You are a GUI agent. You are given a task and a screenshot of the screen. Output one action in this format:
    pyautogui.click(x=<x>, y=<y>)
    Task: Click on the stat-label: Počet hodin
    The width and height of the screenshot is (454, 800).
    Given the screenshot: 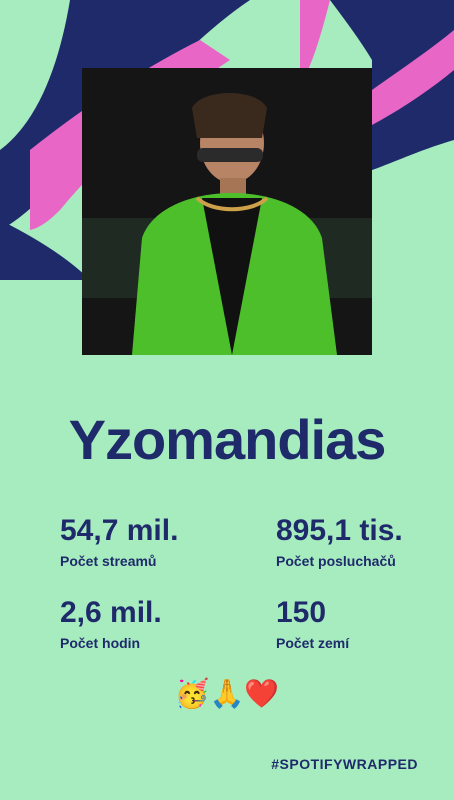 What is the action you would take?
    pyautogui.click(x=100, y=643)
    